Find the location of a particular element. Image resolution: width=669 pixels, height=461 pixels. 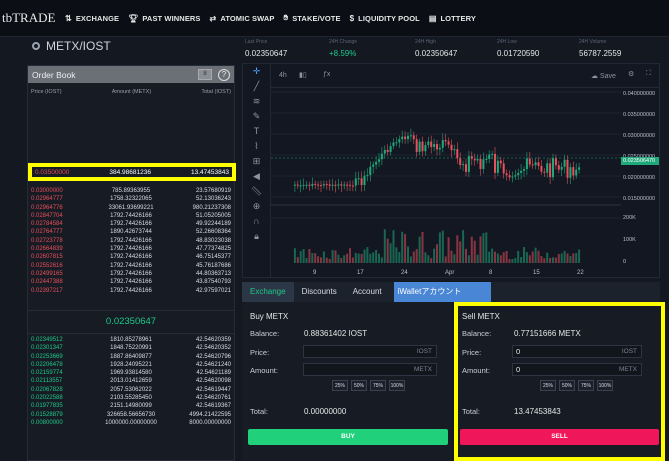

order-row: 0.02397217 1792.74426166 42.97597021 is located at coordinates (131, 291).